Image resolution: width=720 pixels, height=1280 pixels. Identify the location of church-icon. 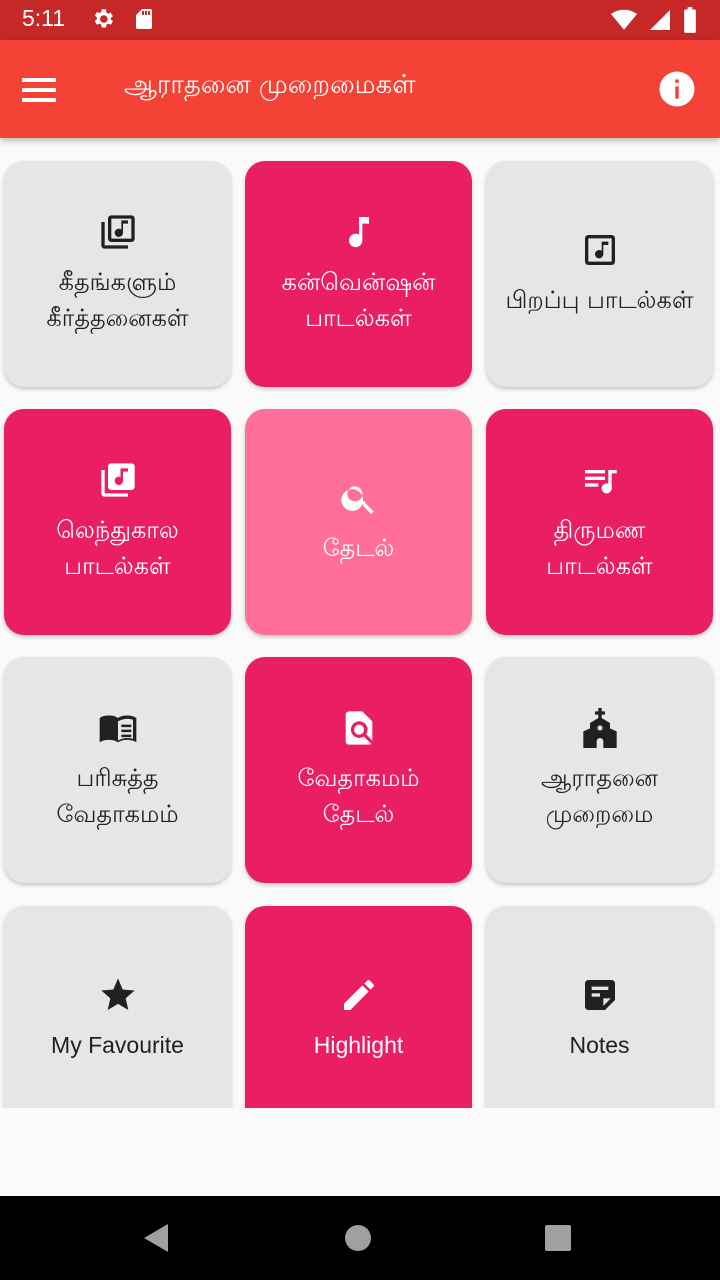
(599, 728).